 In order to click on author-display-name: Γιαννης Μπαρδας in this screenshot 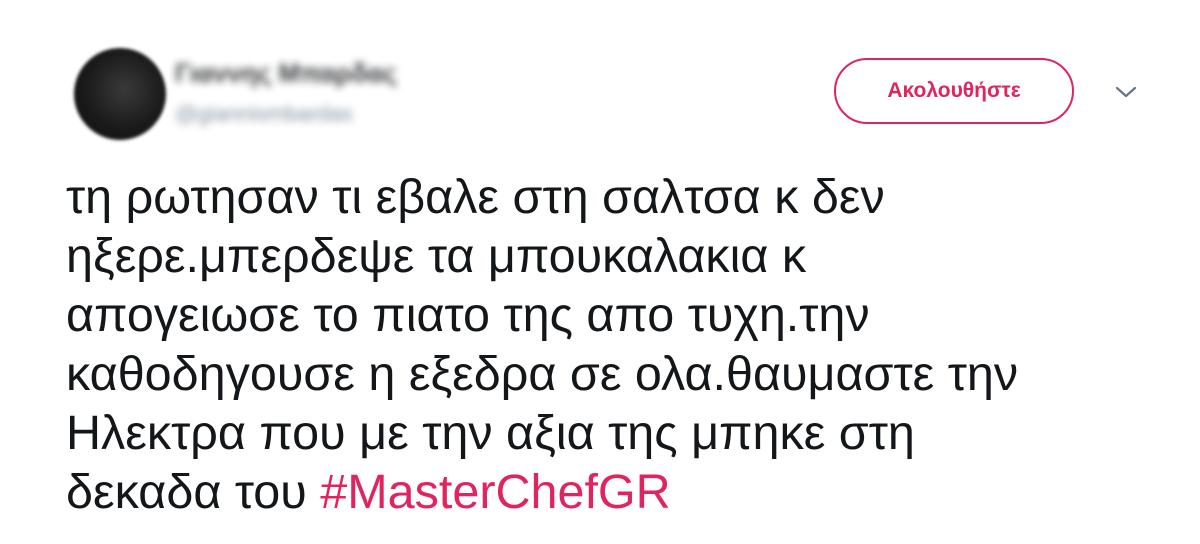, I will do `click(286, 73)`.